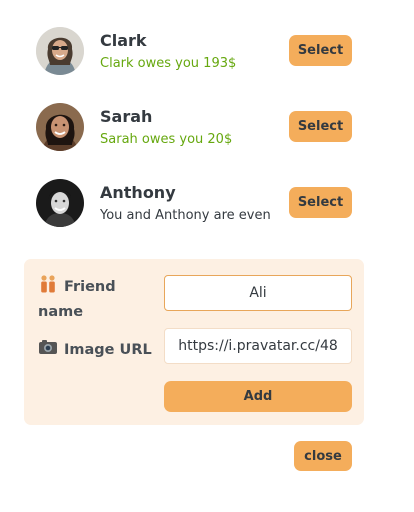  I want to click on select-clark-button: Select, so click(320, 50).